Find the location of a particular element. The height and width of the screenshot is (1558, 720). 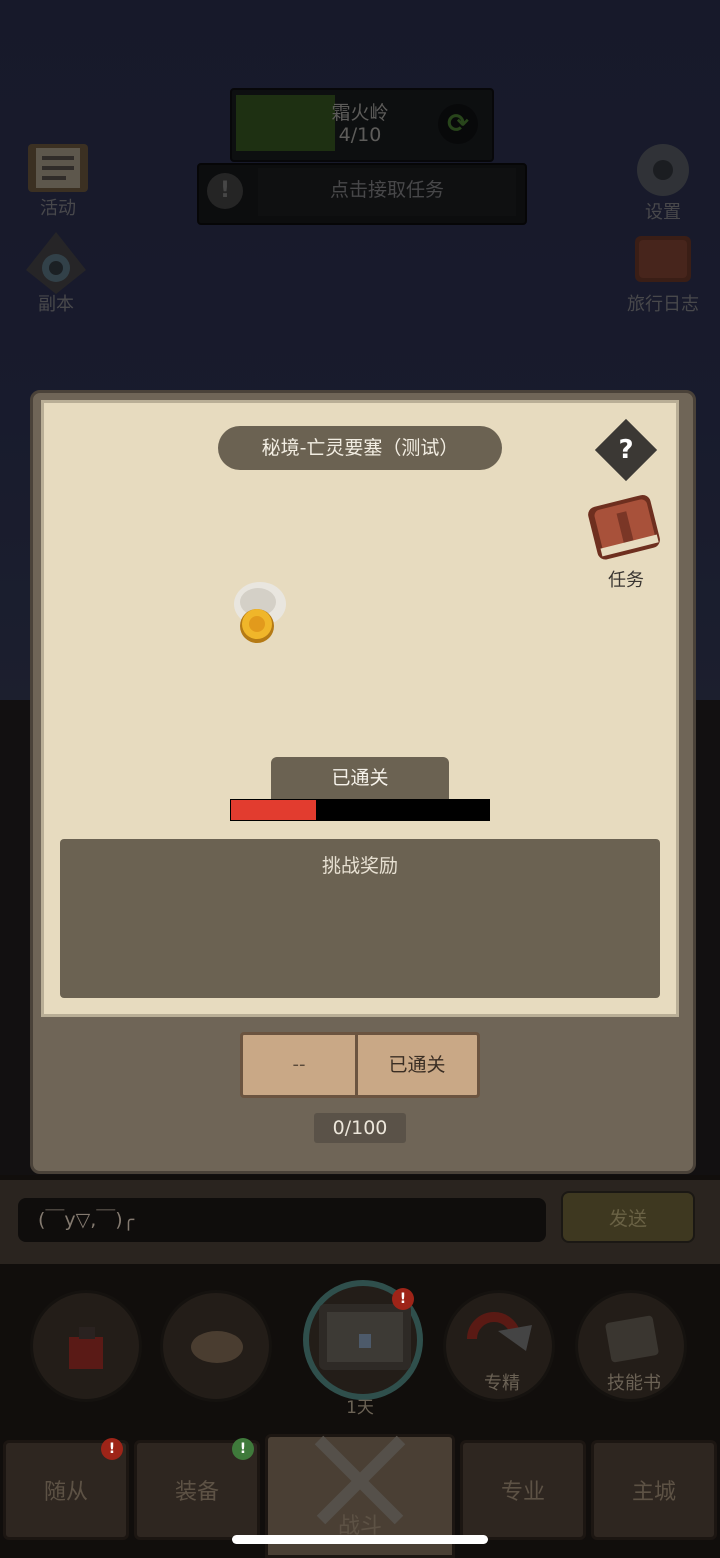

tab-main-city: 主城 is located at coordinates (654, 1490).